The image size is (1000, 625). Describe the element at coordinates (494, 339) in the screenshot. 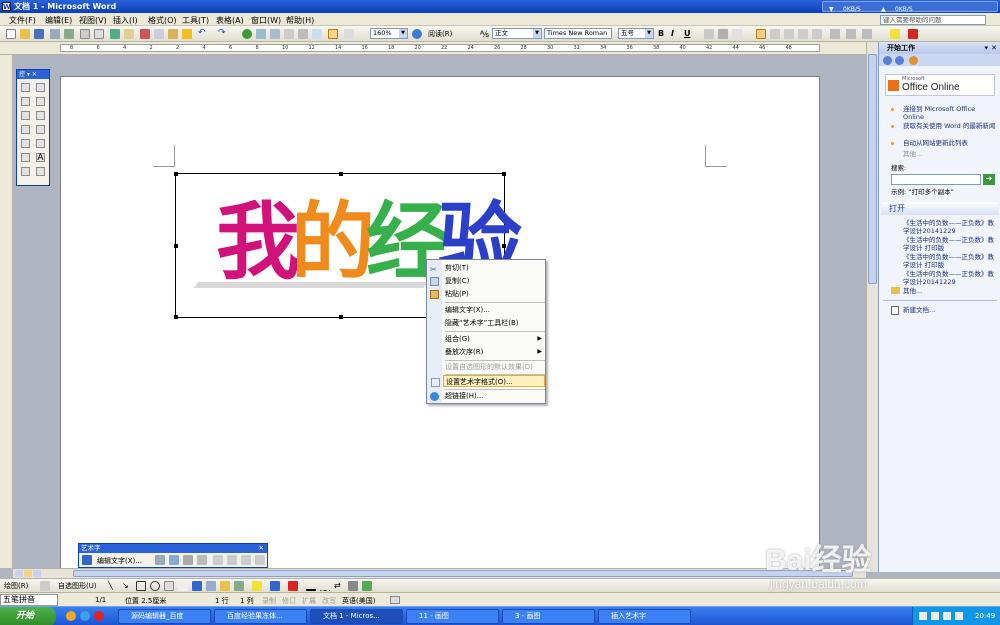

I see `menu-item-group: 组合(G) ▶` at that location.